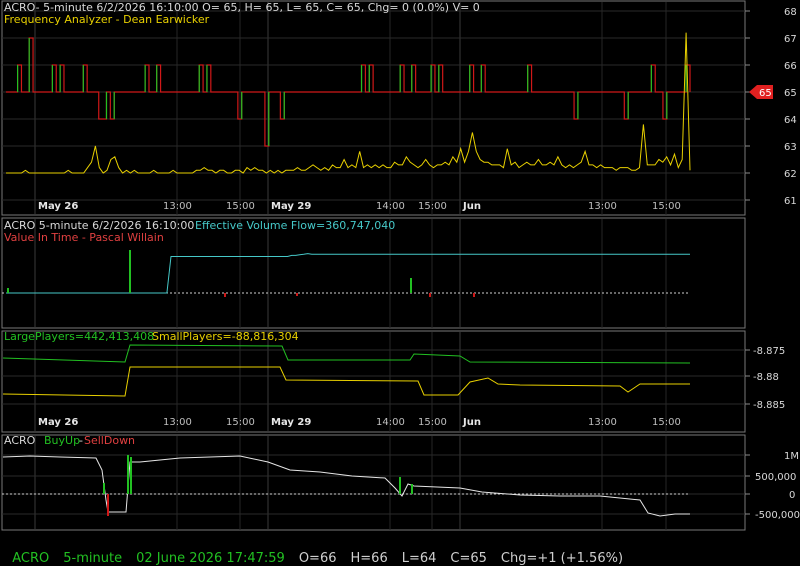 Image resolution: width=800 pixels, height=566 pixels. I want to click on y-tick-label: -8.875, so click(769, 351).